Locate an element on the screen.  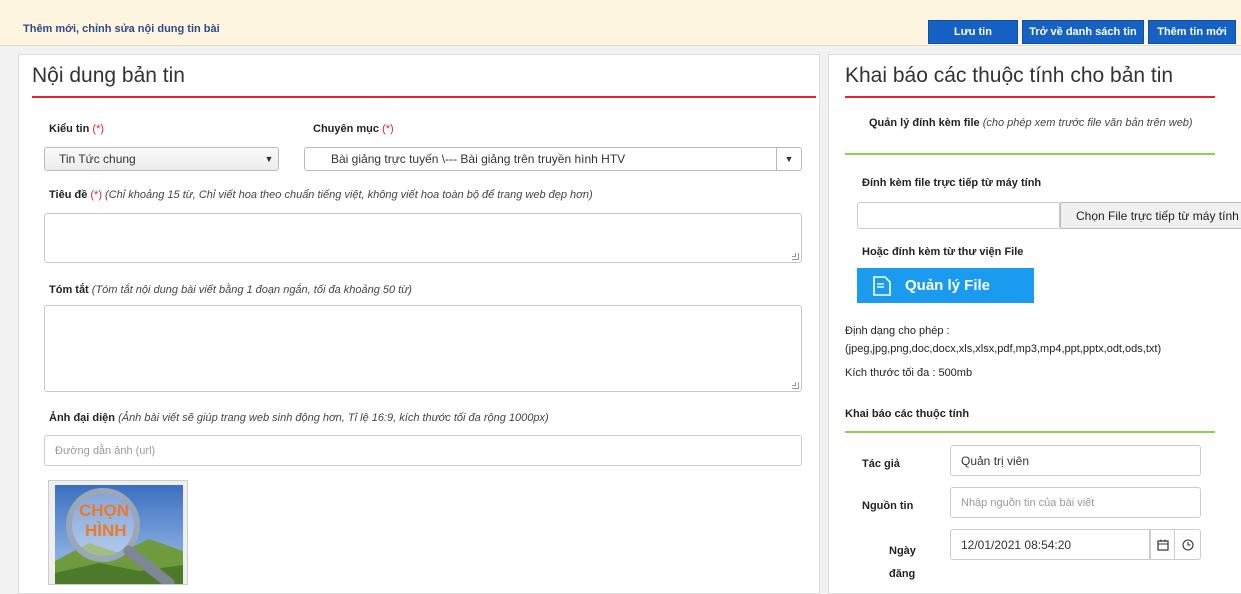
choose-file-button: Chọn File trực tiếp từ máy tính is located at coordinates (1150, 215).